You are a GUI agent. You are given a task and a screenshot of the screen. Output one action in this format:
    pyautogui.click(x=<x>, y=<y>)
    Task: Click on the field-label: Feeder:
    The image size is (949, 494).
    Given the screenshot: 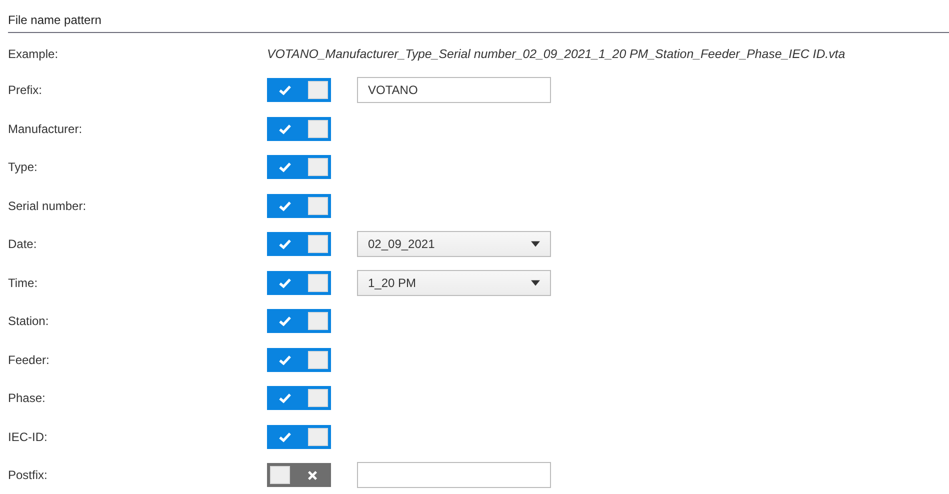 What is the action you would take?
    pyautogui.click(x=29, y=359)
    